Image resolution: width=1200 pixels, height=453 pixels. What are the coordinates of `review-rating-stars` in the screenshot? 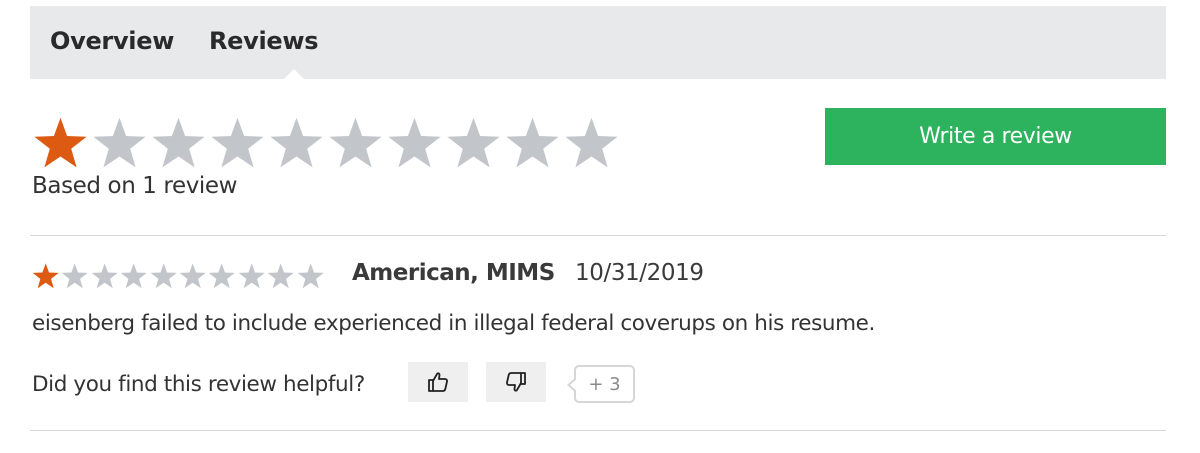 It's located at (178, 276).